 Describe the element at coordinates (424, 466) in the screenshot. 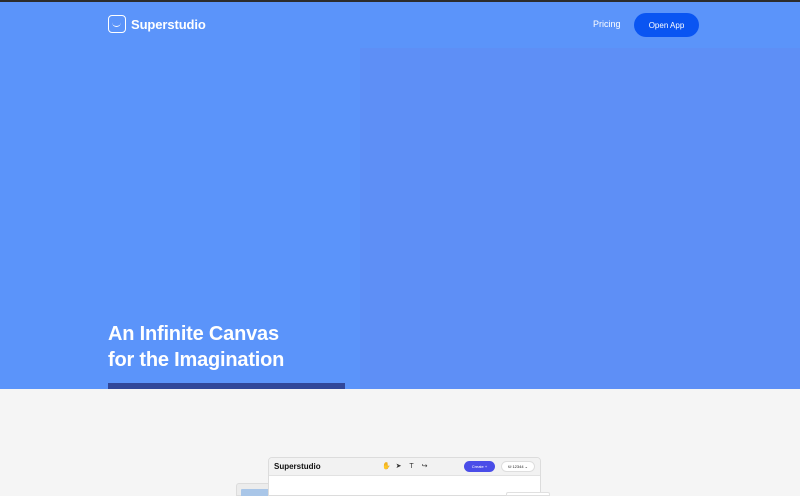

I see `share-icon: ↪` at that location.